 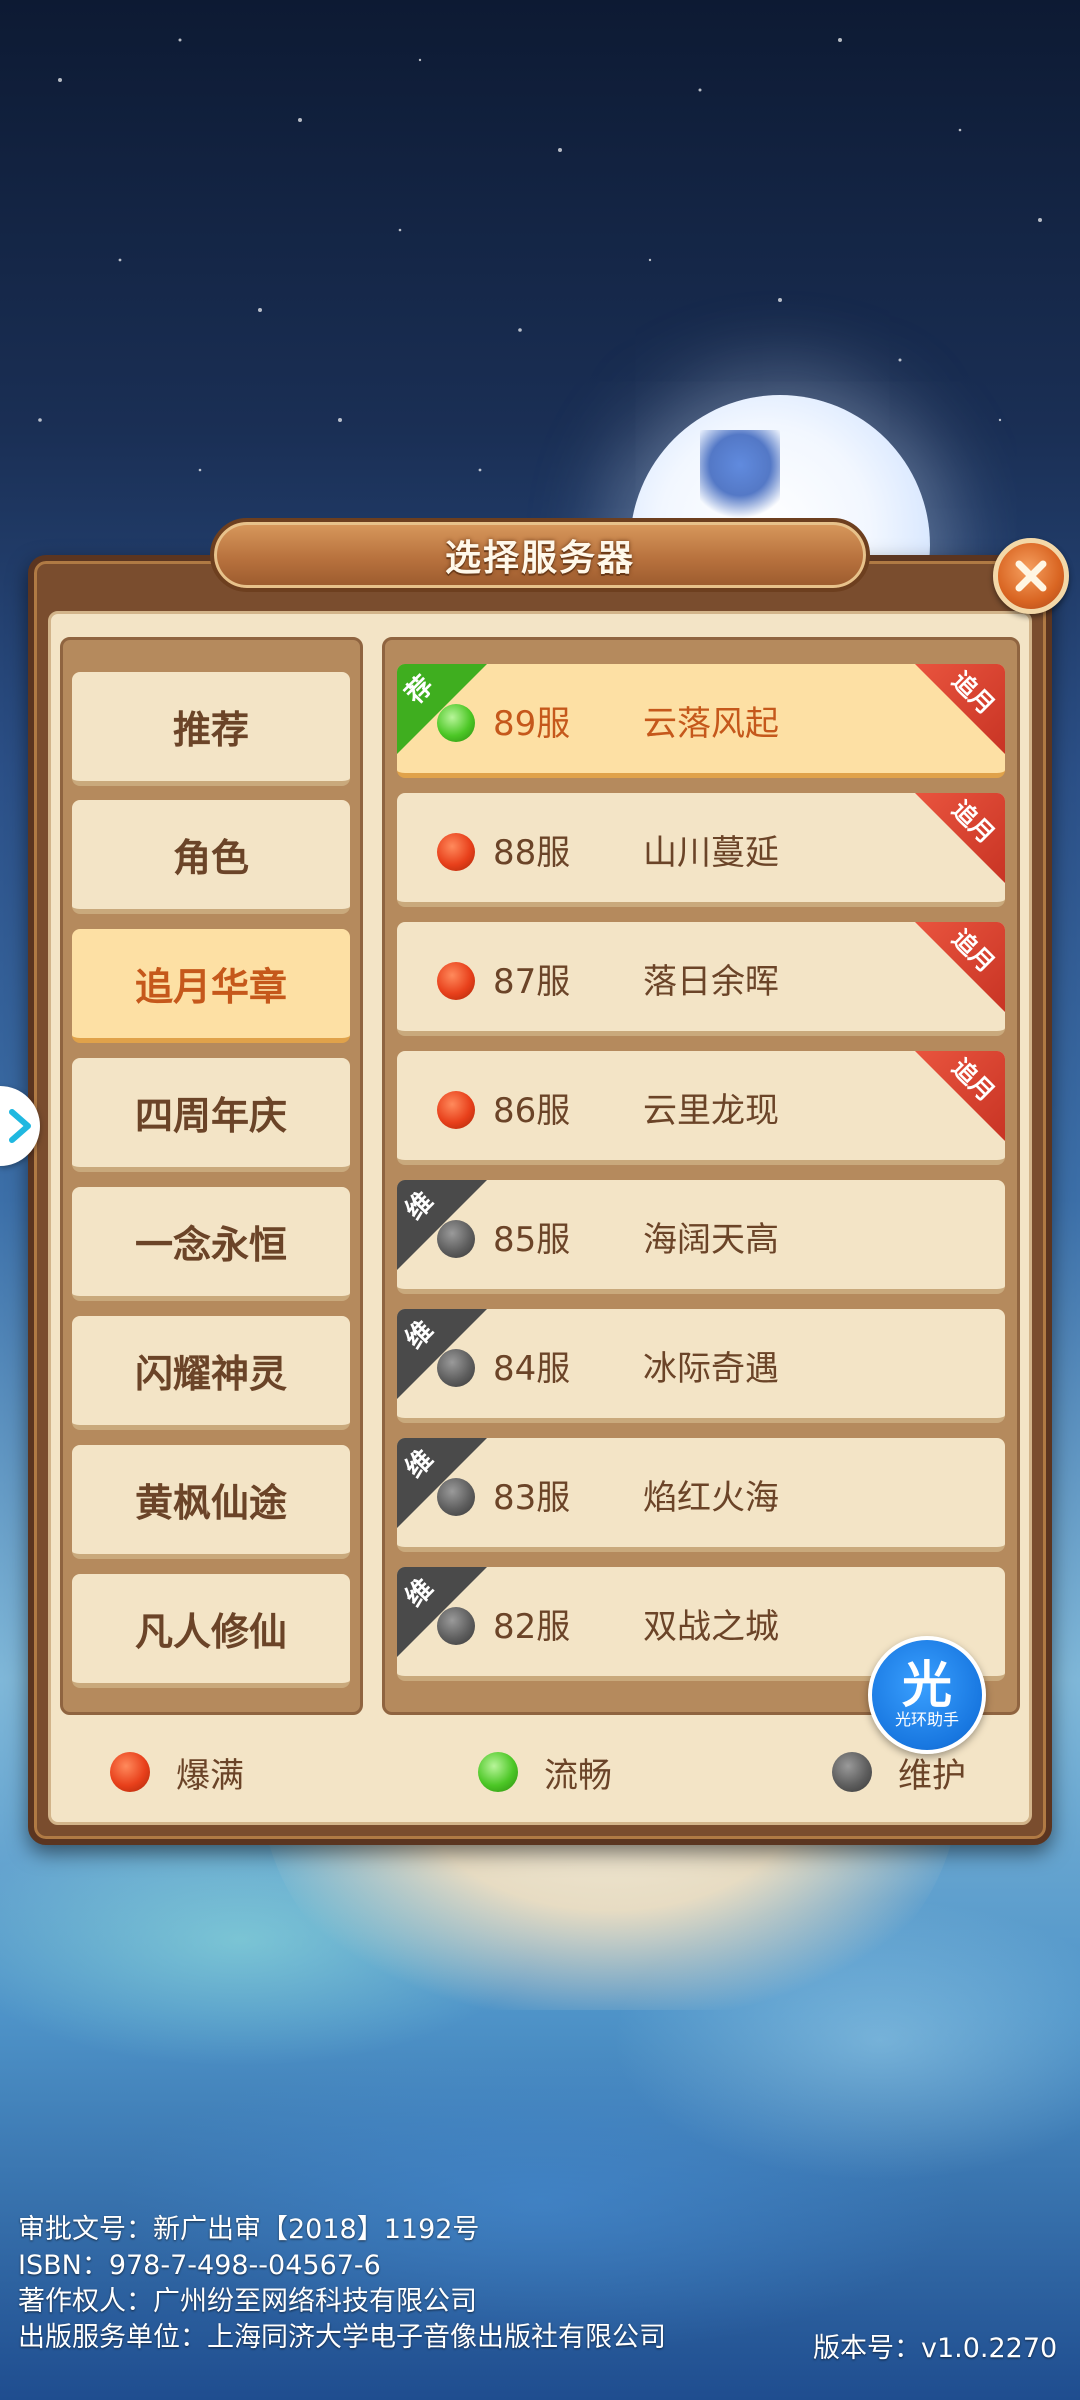 What do you see at coordinates (532, 853) in the screenshot?
I see `server-number: 88服` at bounding box center [532, 853].